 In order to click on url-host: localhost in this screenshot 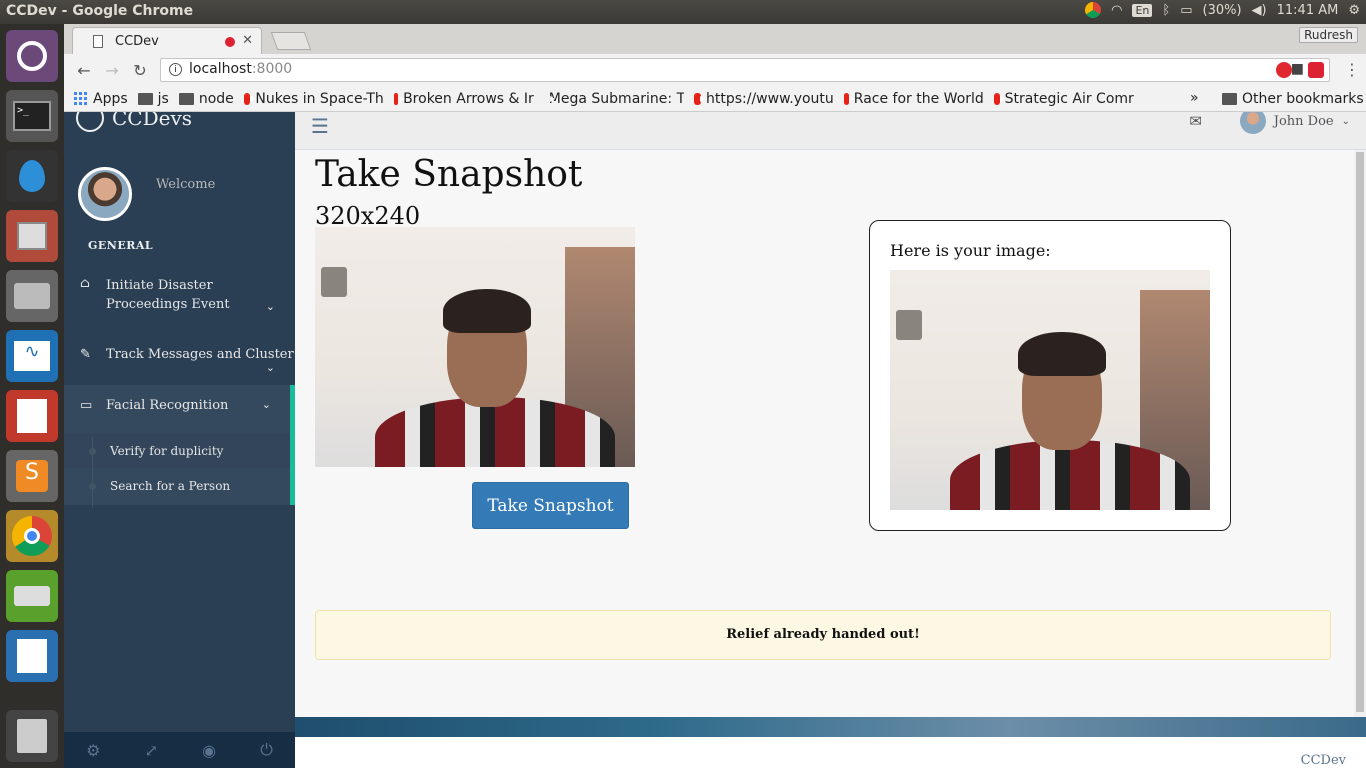, I will do `click(220, 69)`.